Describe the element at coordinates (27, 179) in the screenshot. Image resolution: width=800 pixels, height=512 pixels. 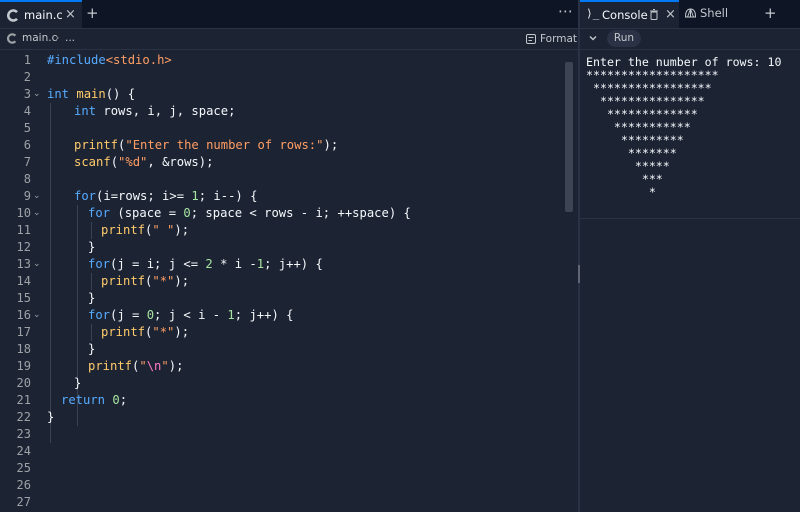
I see `line-number: 8` at that location.